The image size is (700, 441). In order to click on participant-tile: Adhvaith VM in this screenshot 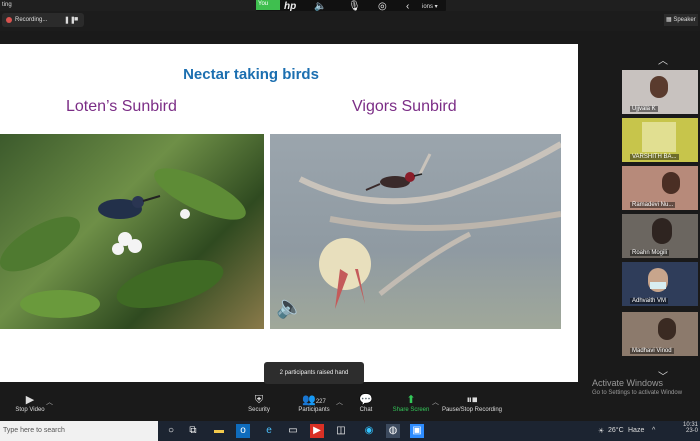, I will do `click(660, 284)`.